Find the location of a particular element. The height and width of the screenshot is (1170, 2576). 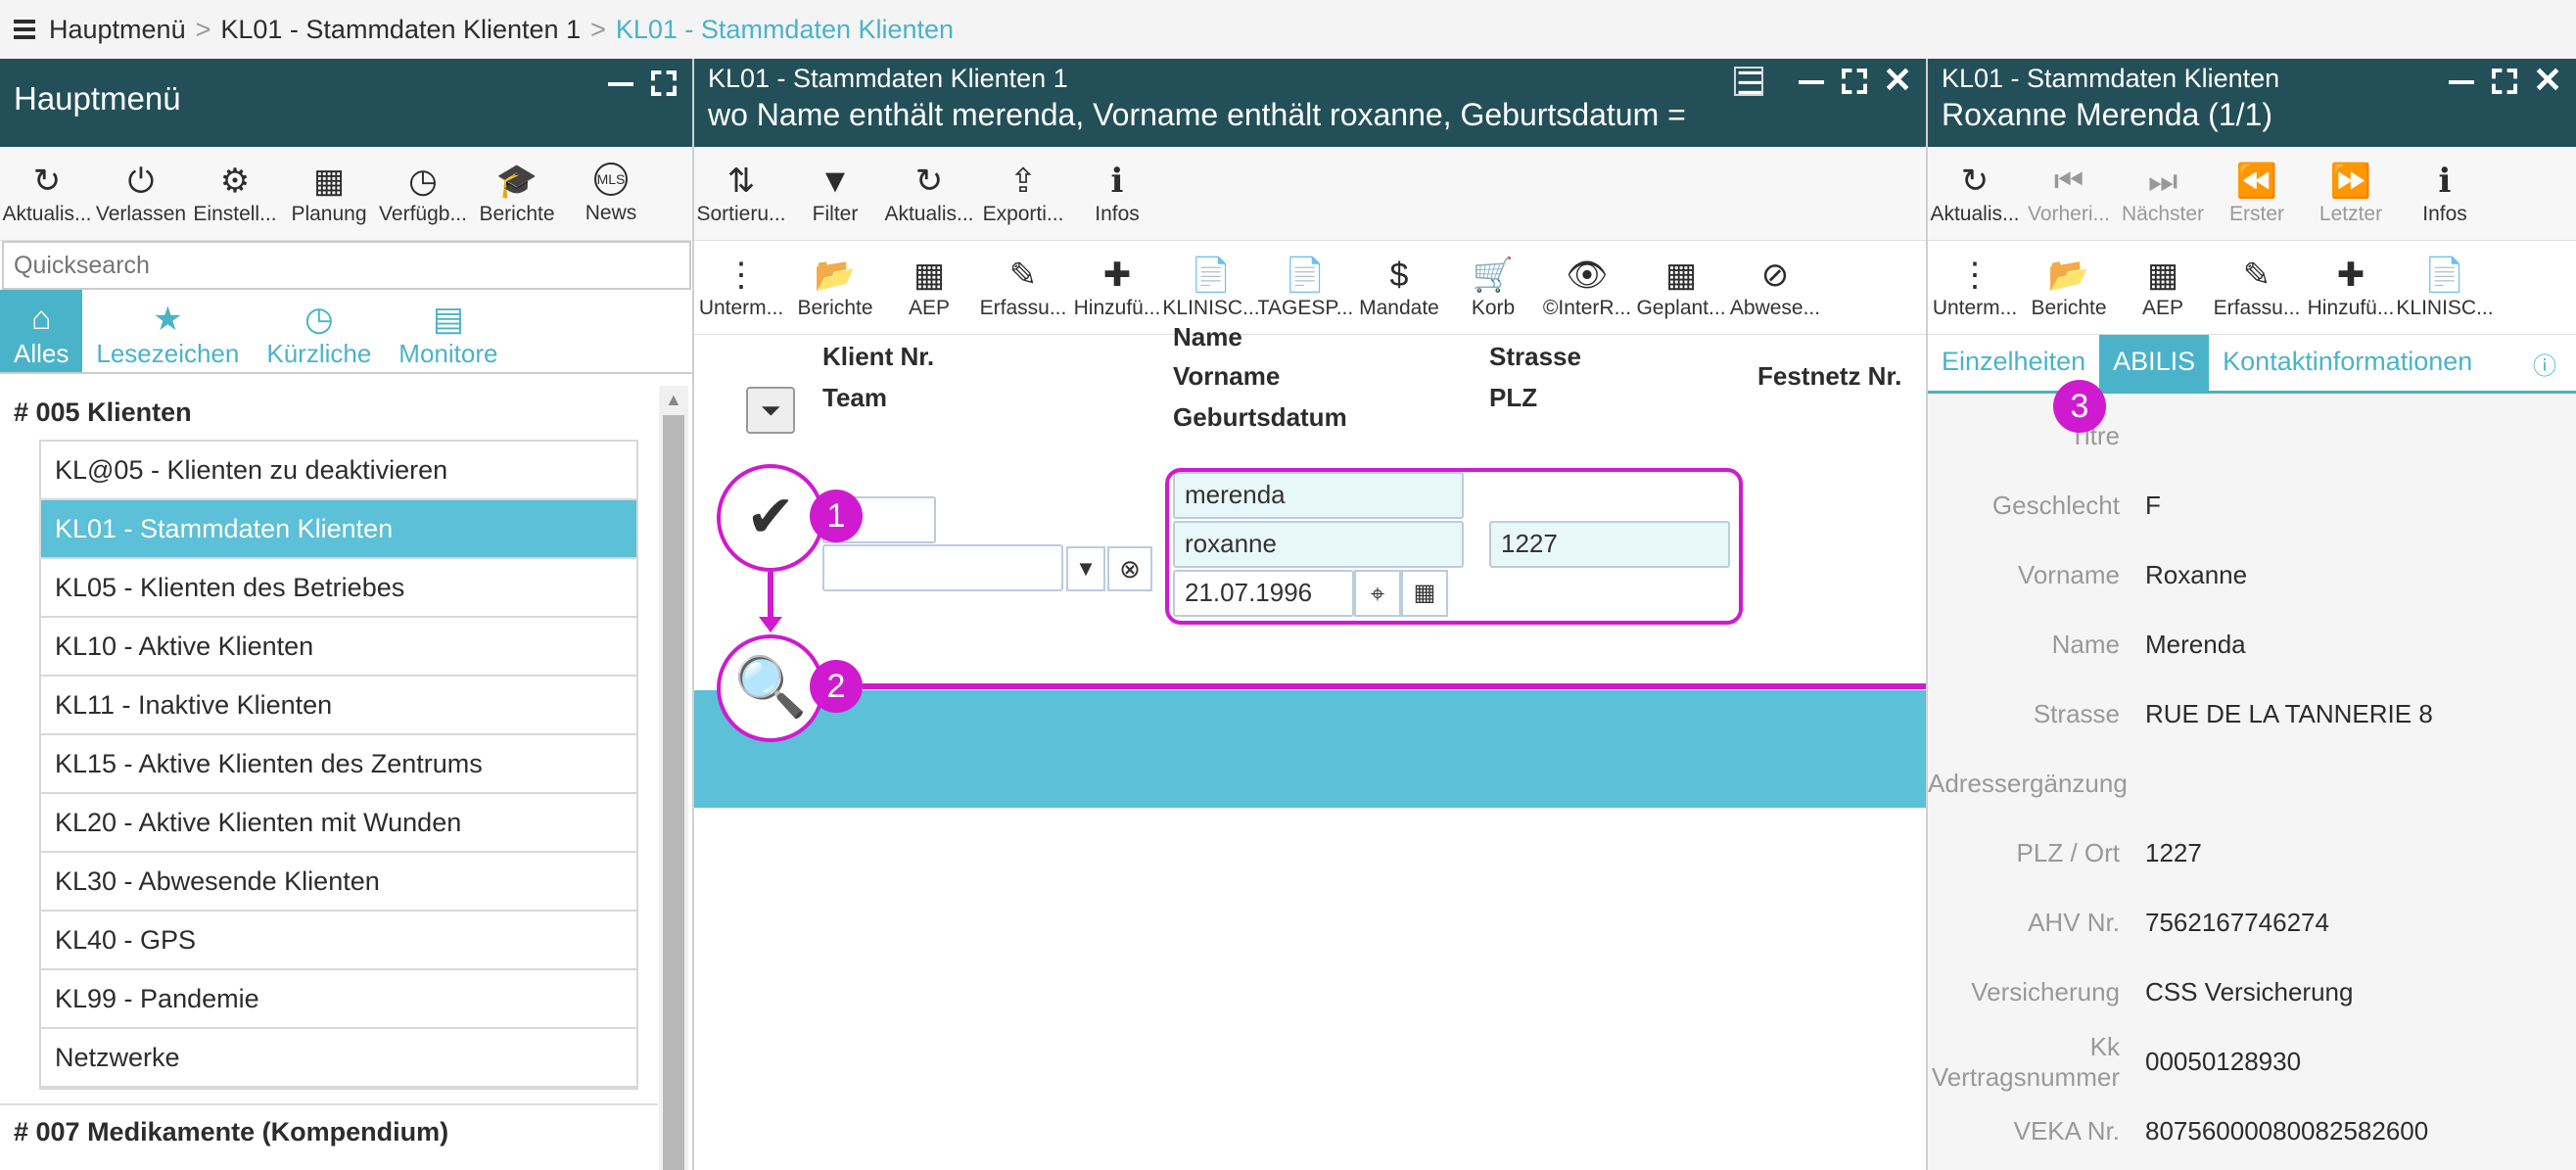

list-action-mandate-button: $ Mandate is located at coordinates (1399, 288).